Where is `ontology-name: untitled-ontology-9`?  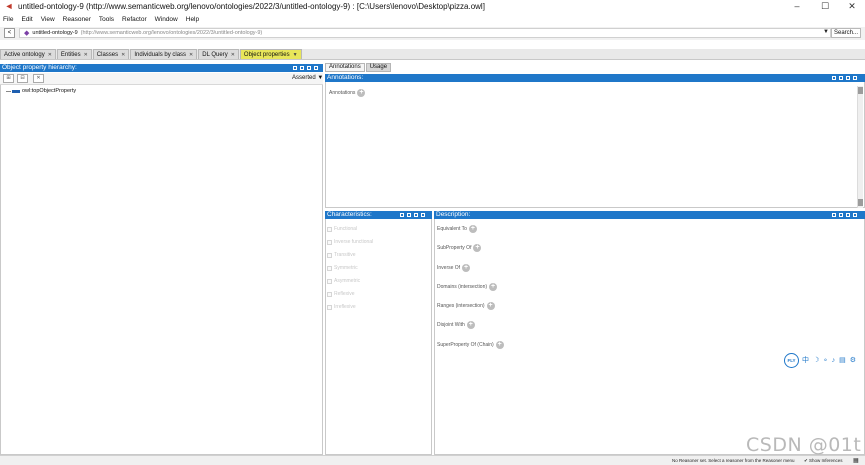
ontology-name: untitled-ontology-9 is located at coordinates (55, 33).